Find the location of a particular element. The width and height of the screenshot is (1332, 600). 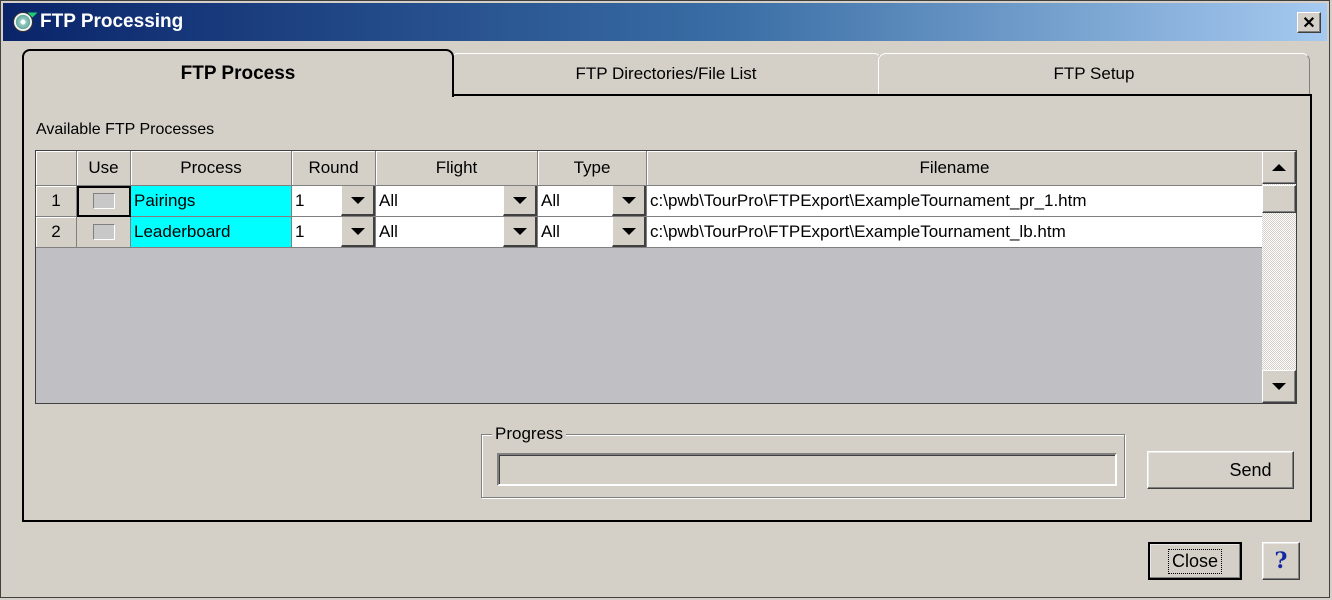

title-bar: FTP Processing ✕ is located at coordinates (665, 22).